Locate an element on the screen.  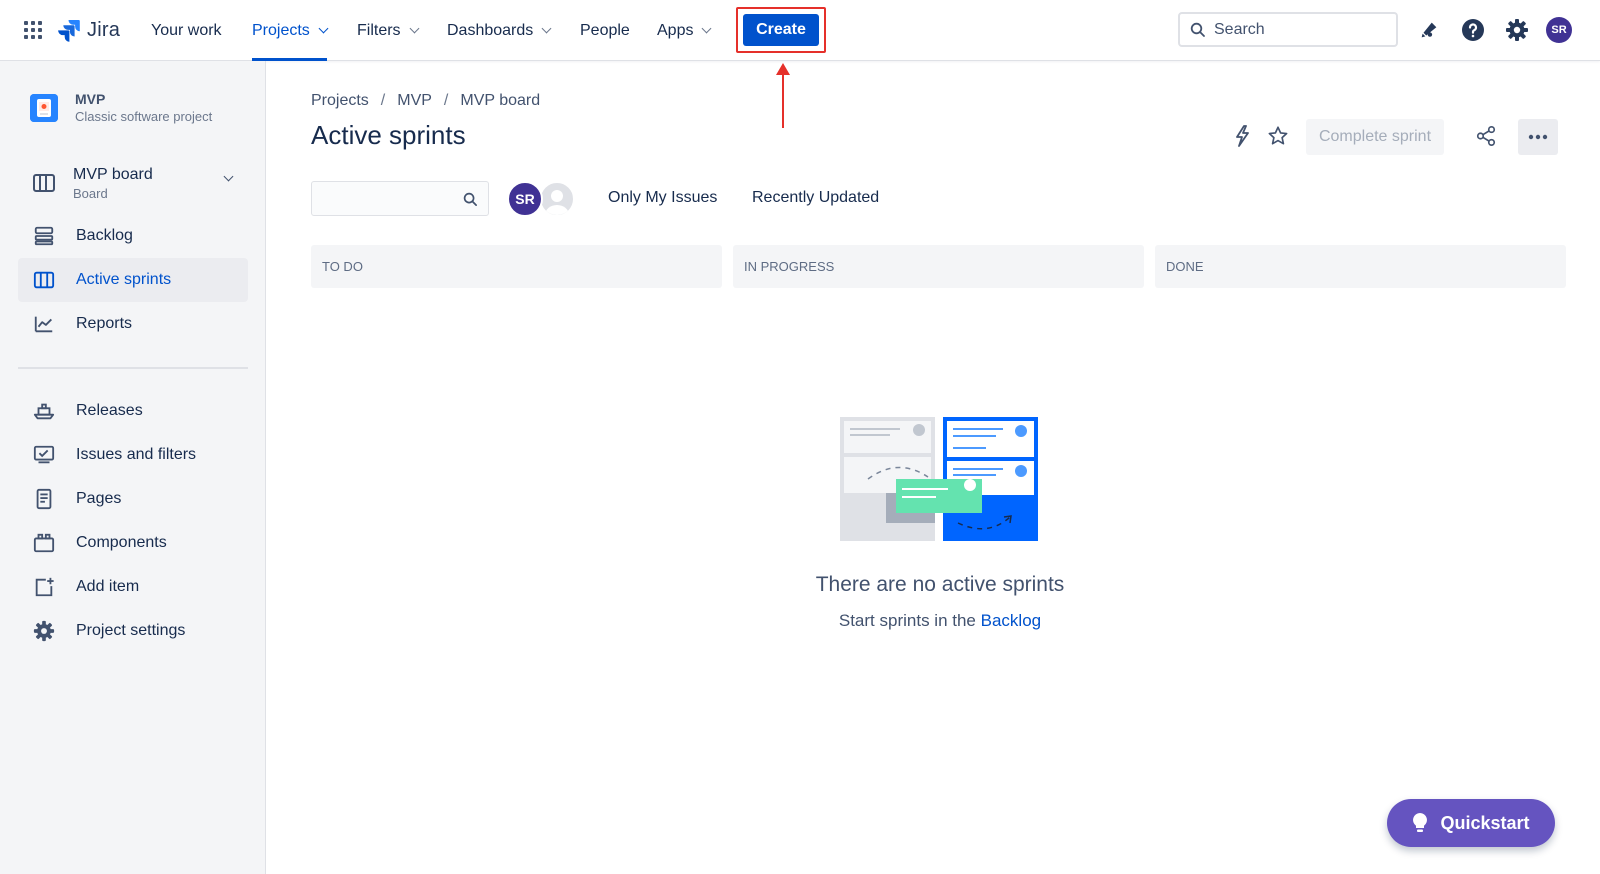
ship-icon is located at coordinates (44, 411).